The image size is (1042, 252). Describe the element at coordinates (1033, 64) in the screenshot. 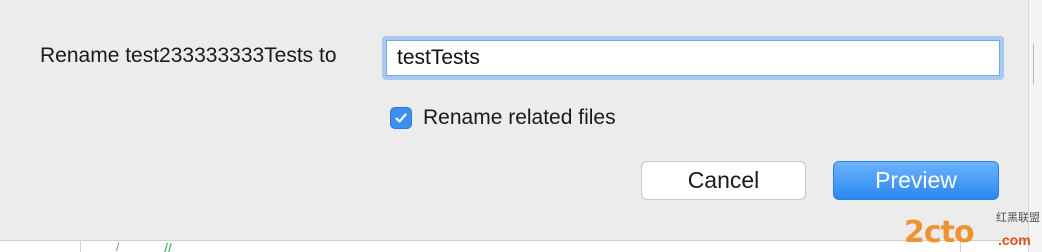

I see `background-scroll-mark` at that location.